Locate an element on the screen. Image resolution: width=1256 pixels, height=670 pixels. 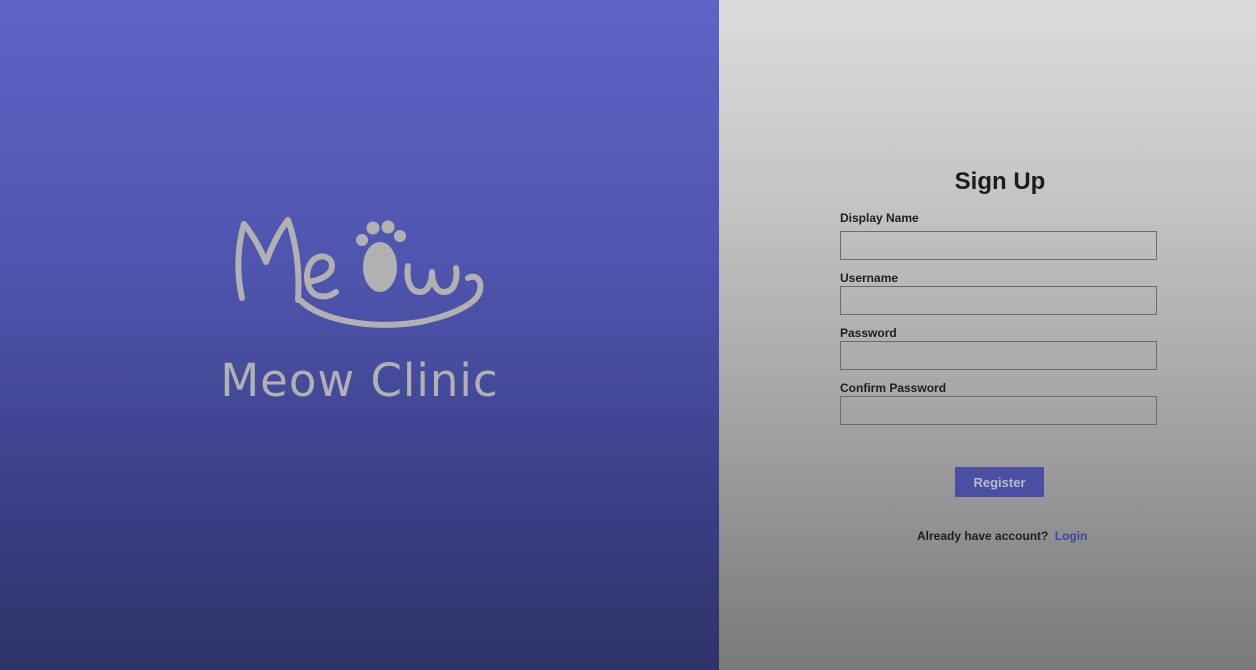
username-label: Username is located at coordinates (869, 278).